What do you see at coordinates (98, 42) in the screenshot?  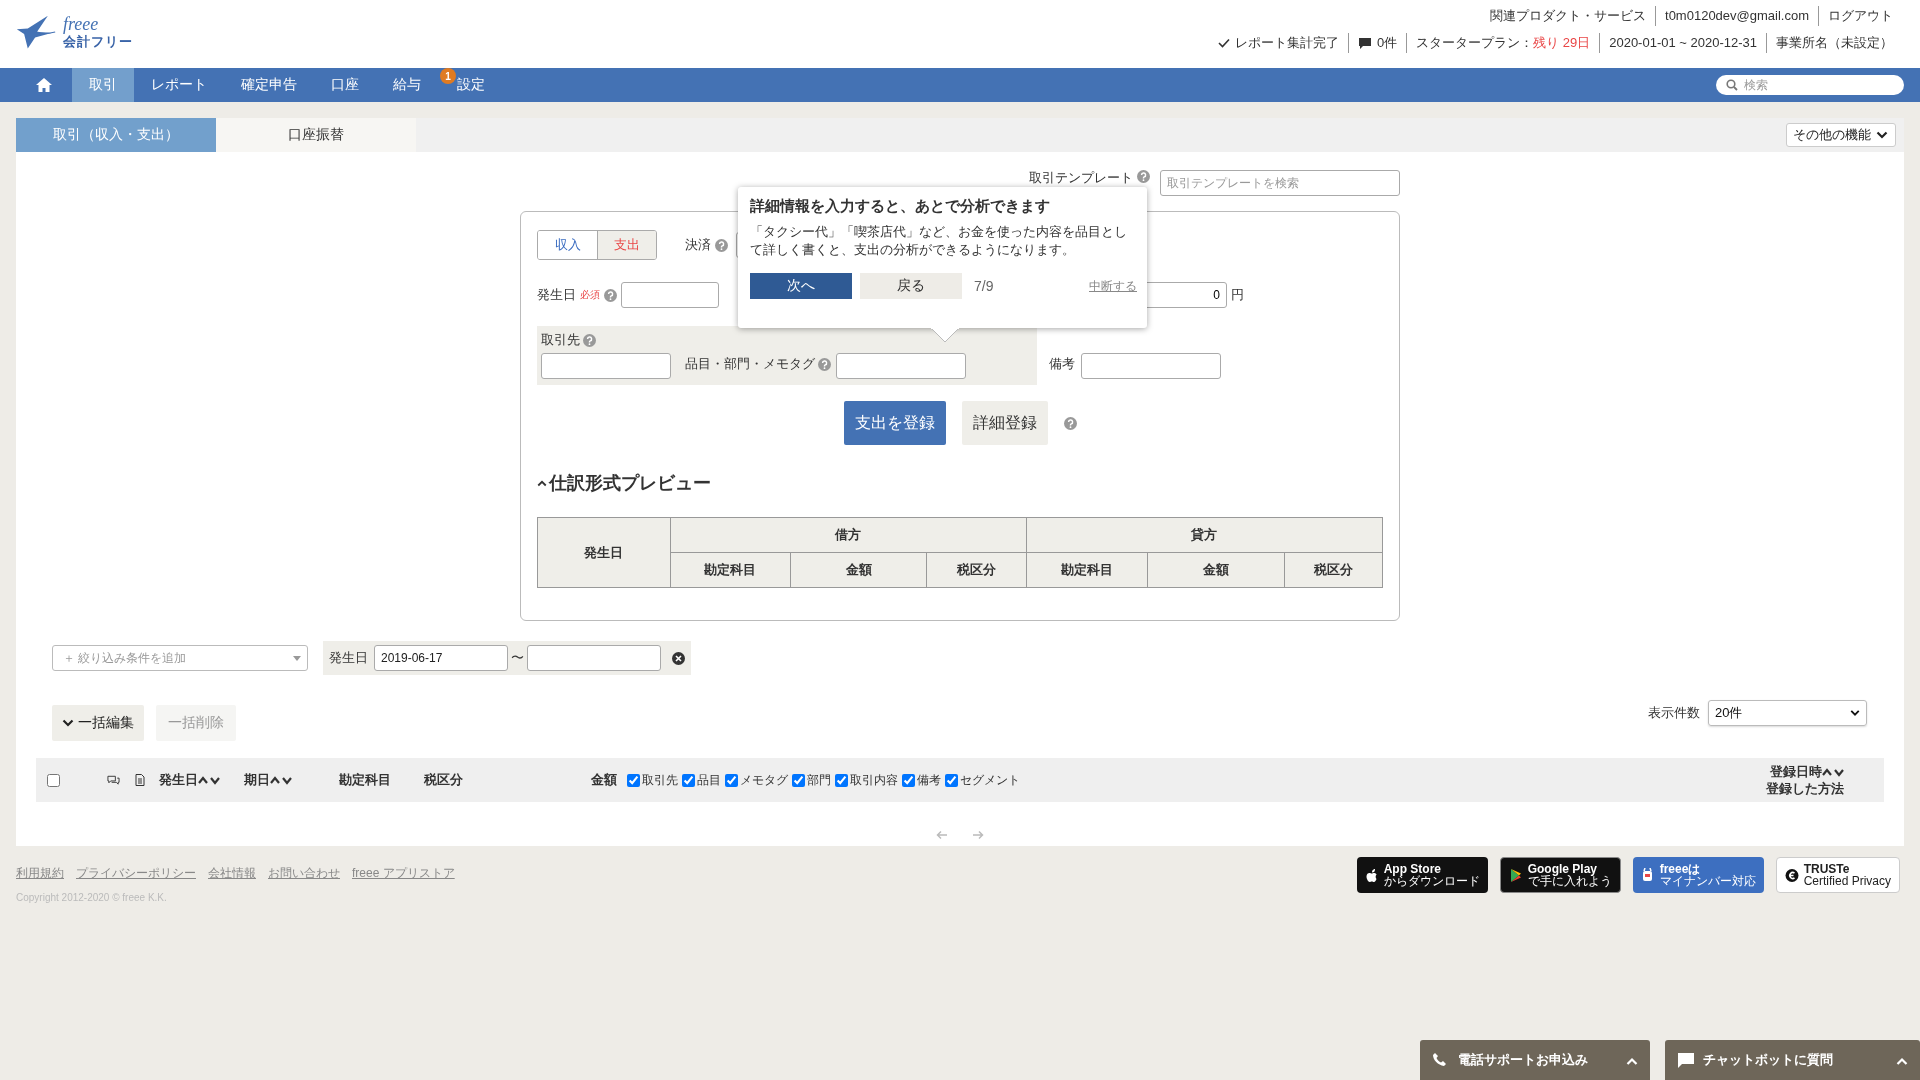 I see `product-name: 会計フリー` at bounding box center [98, 42].